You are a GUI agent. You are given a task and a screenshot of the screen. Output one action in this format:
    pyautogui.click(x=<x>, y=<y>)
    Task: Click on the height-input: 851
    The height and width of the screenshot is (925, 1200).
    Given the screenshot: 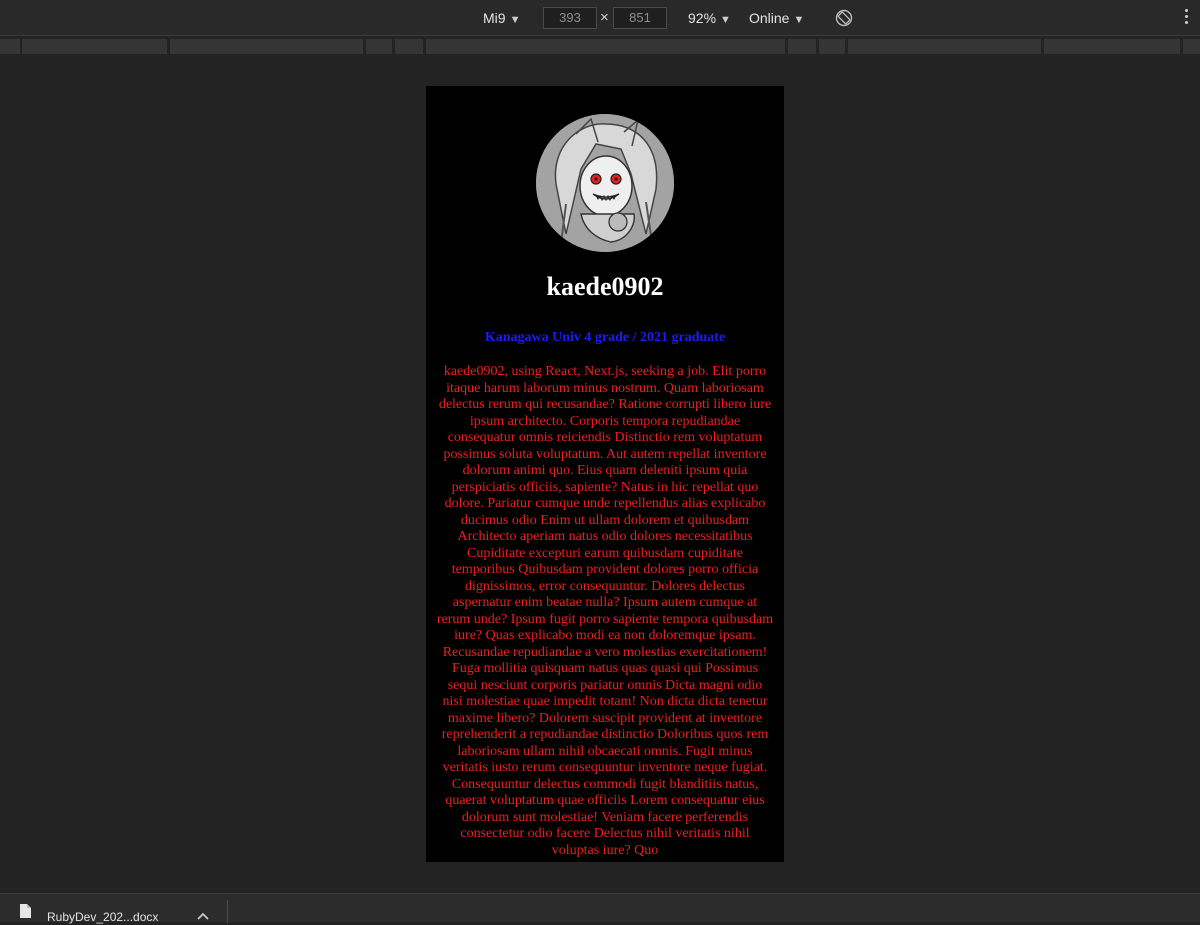 What is the action you would take?
    pyautogui.click(x=640, y=18)
    